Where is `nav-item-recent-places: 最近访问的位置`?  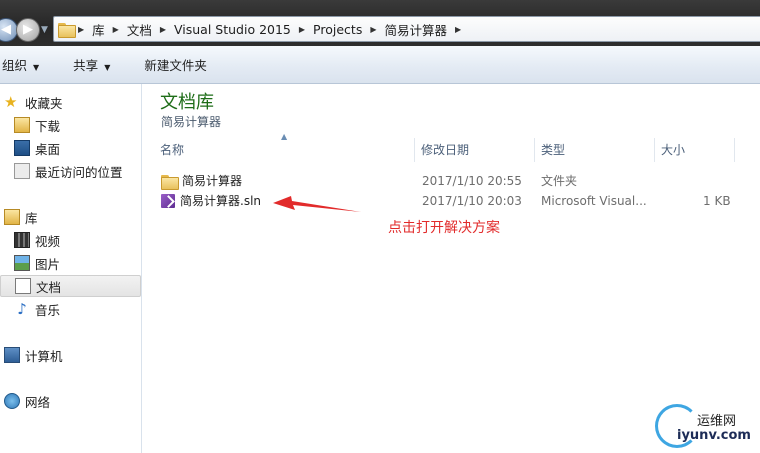
nav-item-recent-places: 最近访问的位置 is located at coordinates (70, 171).